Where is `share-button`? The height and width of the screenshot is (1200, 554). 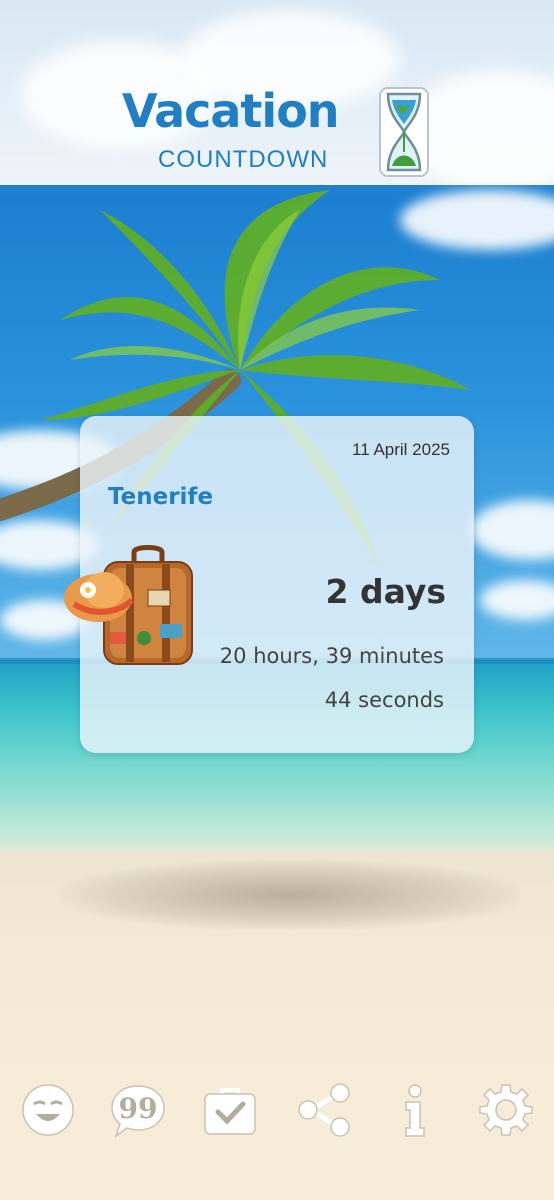 share-button is located at coordinates (324, 1110).